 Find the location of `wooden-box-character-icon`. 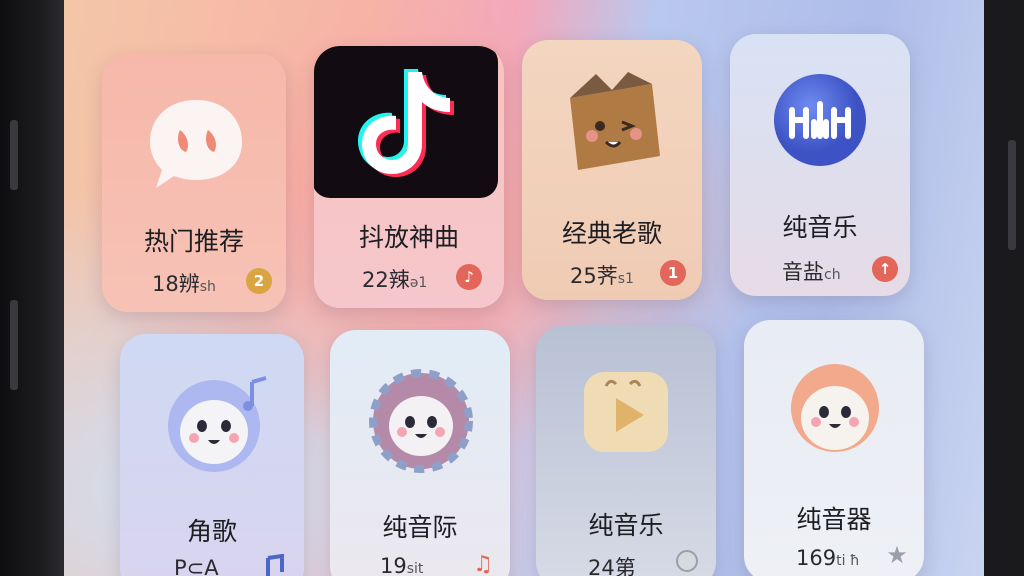

wooden-box-character-icon is located at coordinates (611, 125).